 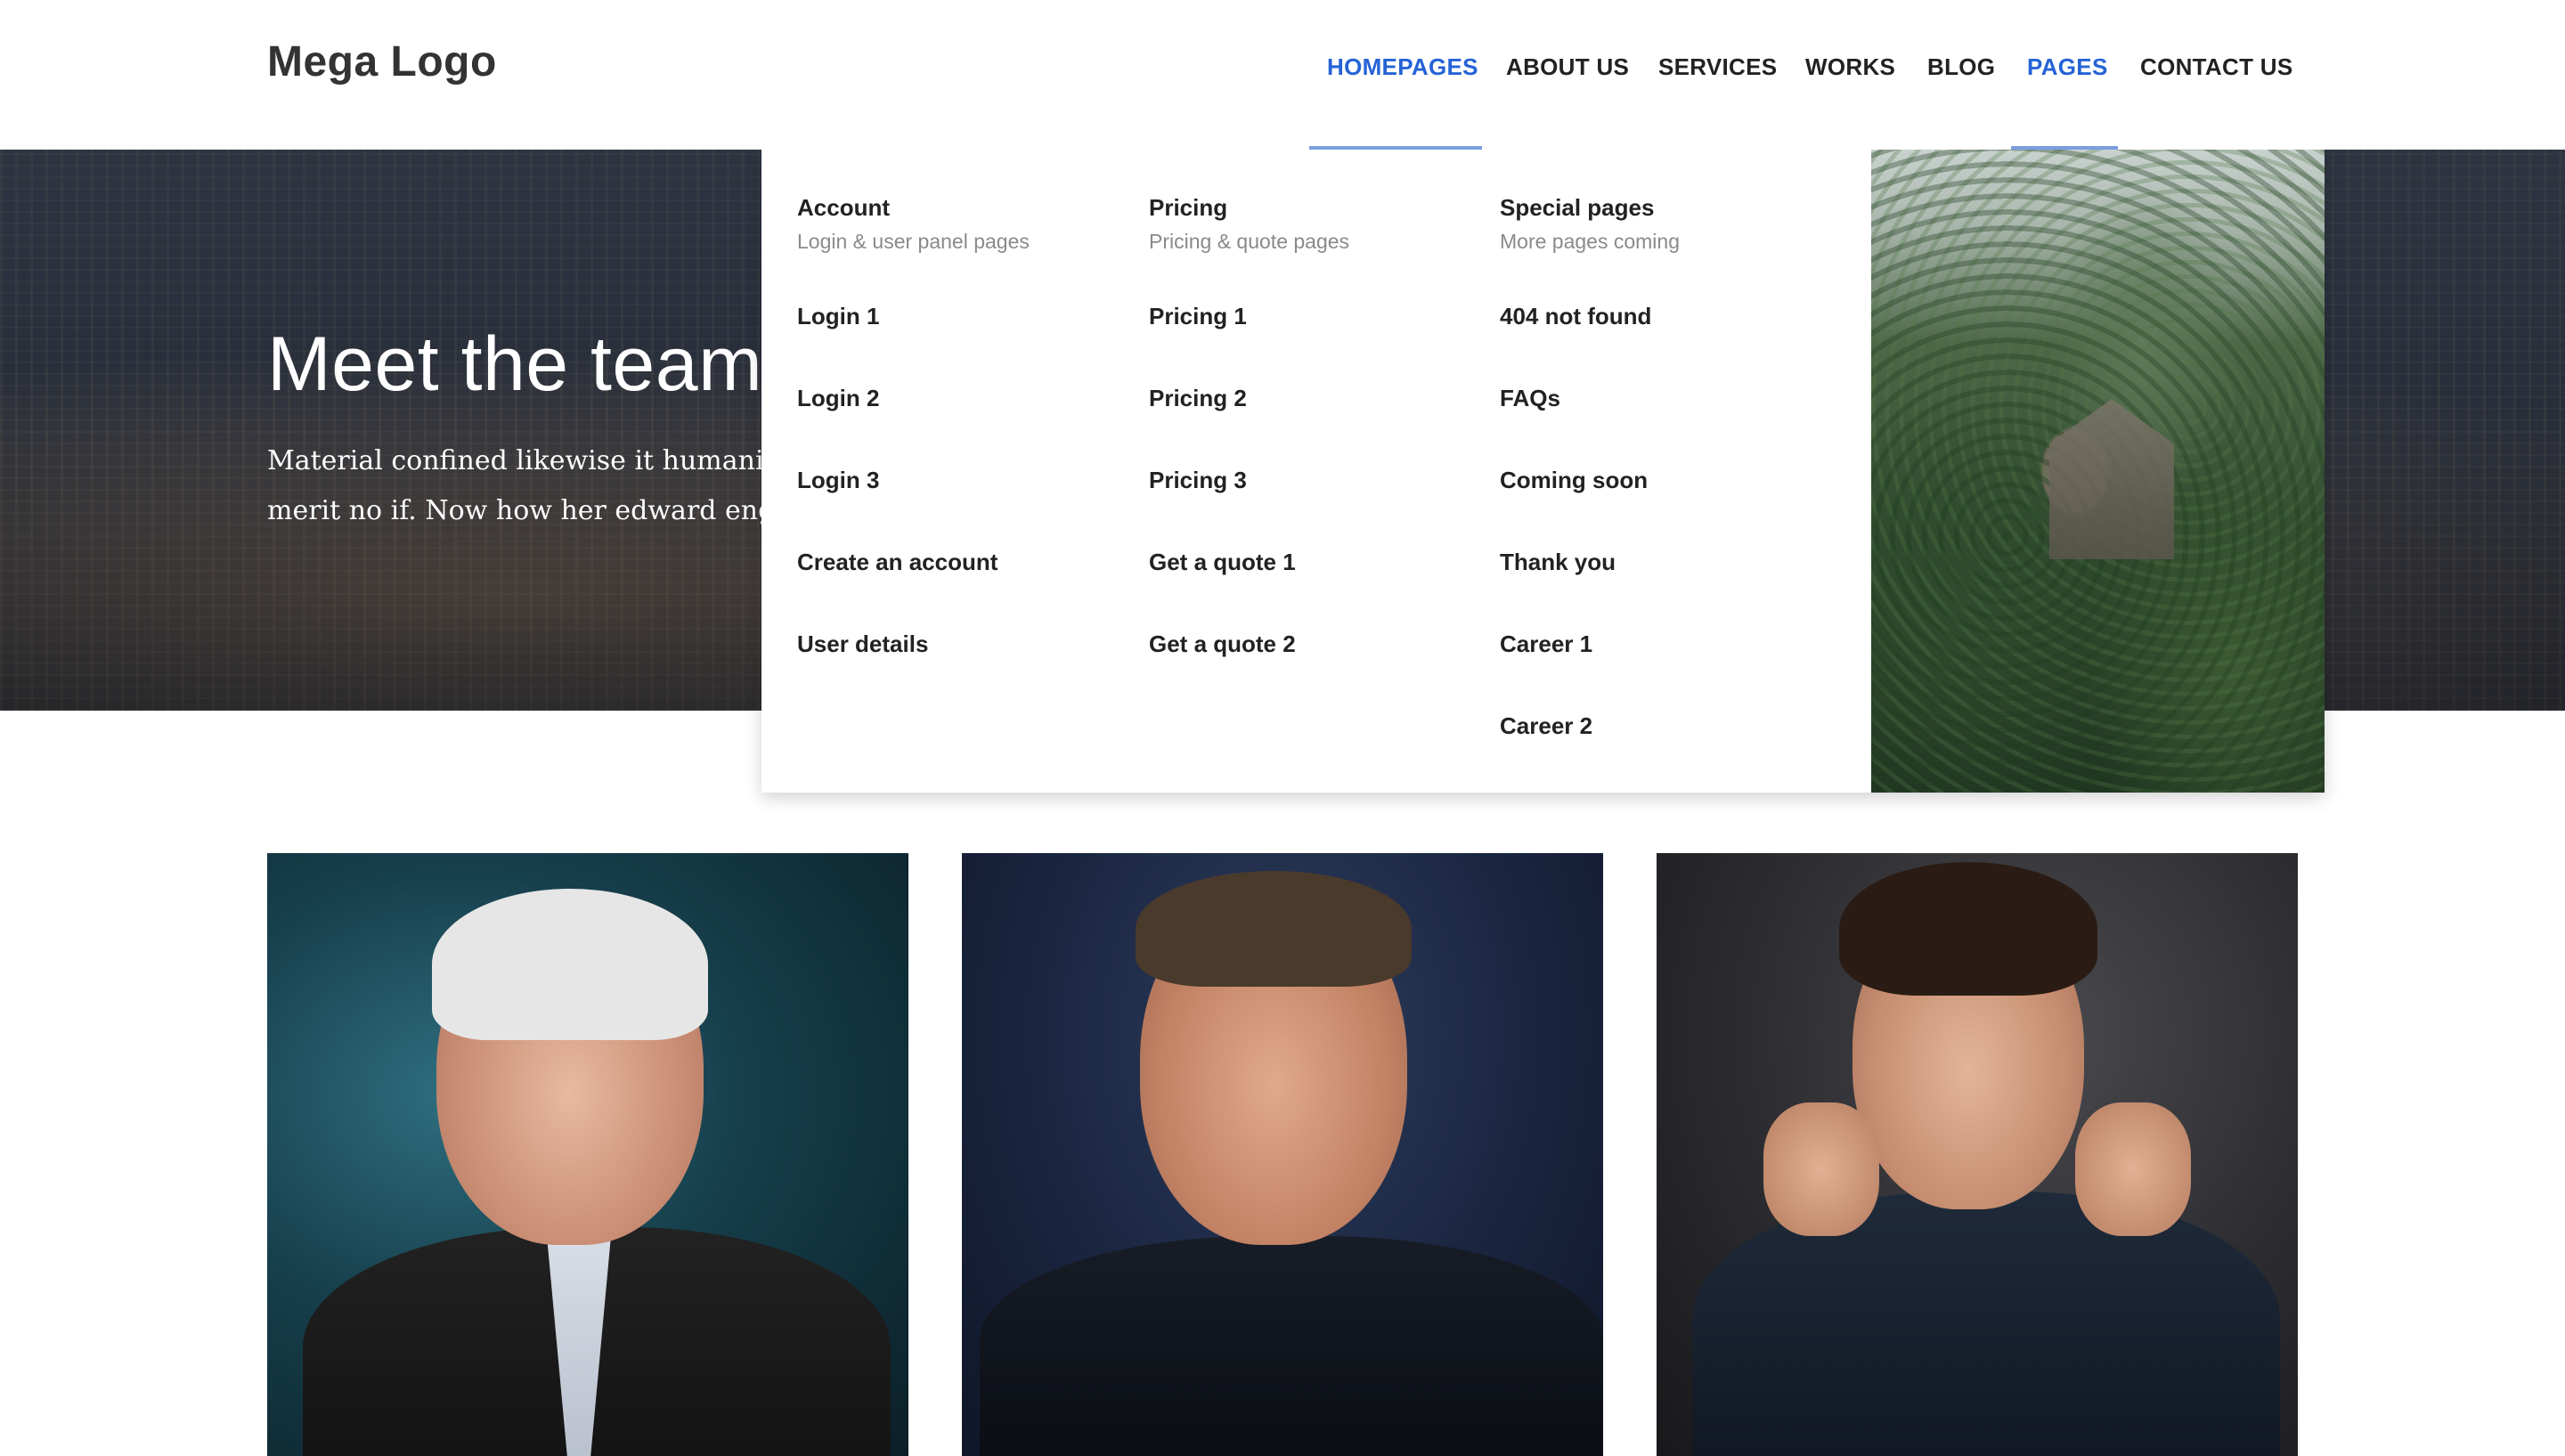 What do you see at coordinates (1986, 1324) in the screenshot?
I see `jacket-shape` at bounding box center [1986, 1324].